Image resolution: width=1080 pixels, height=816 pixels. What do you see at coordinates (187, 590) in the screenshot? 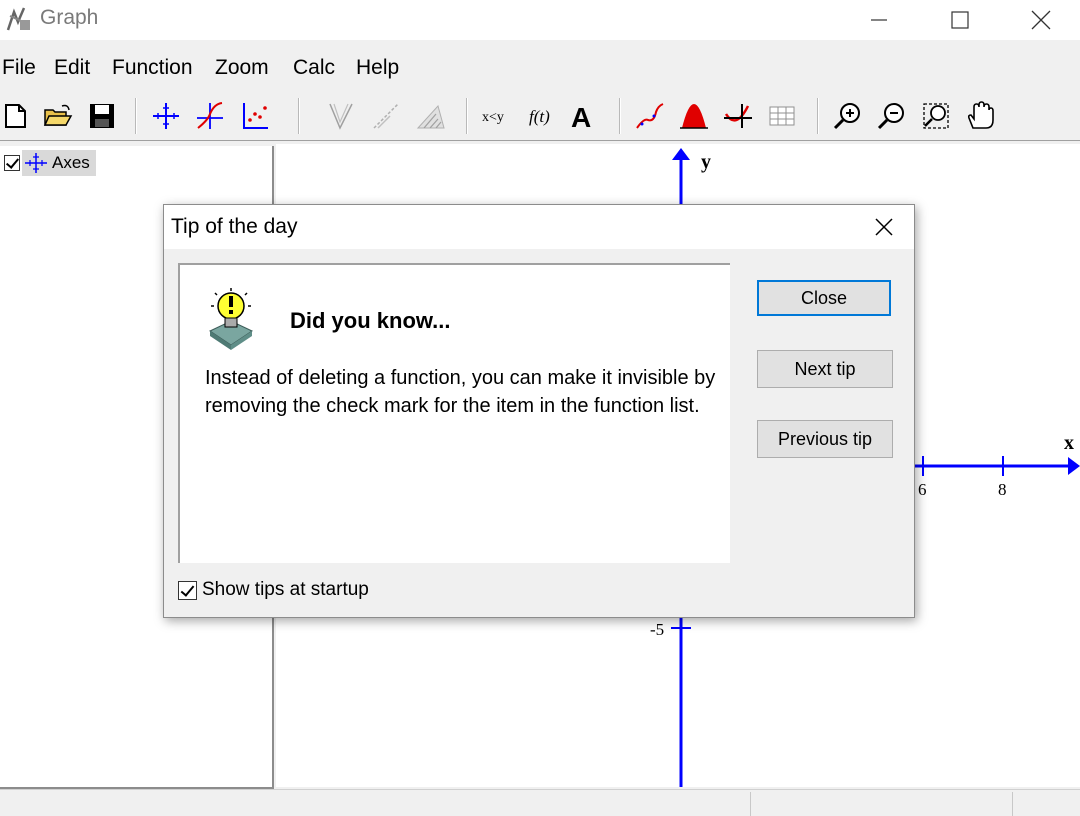
I see `show-tips-checkbox` at bounding box center [187, 590].